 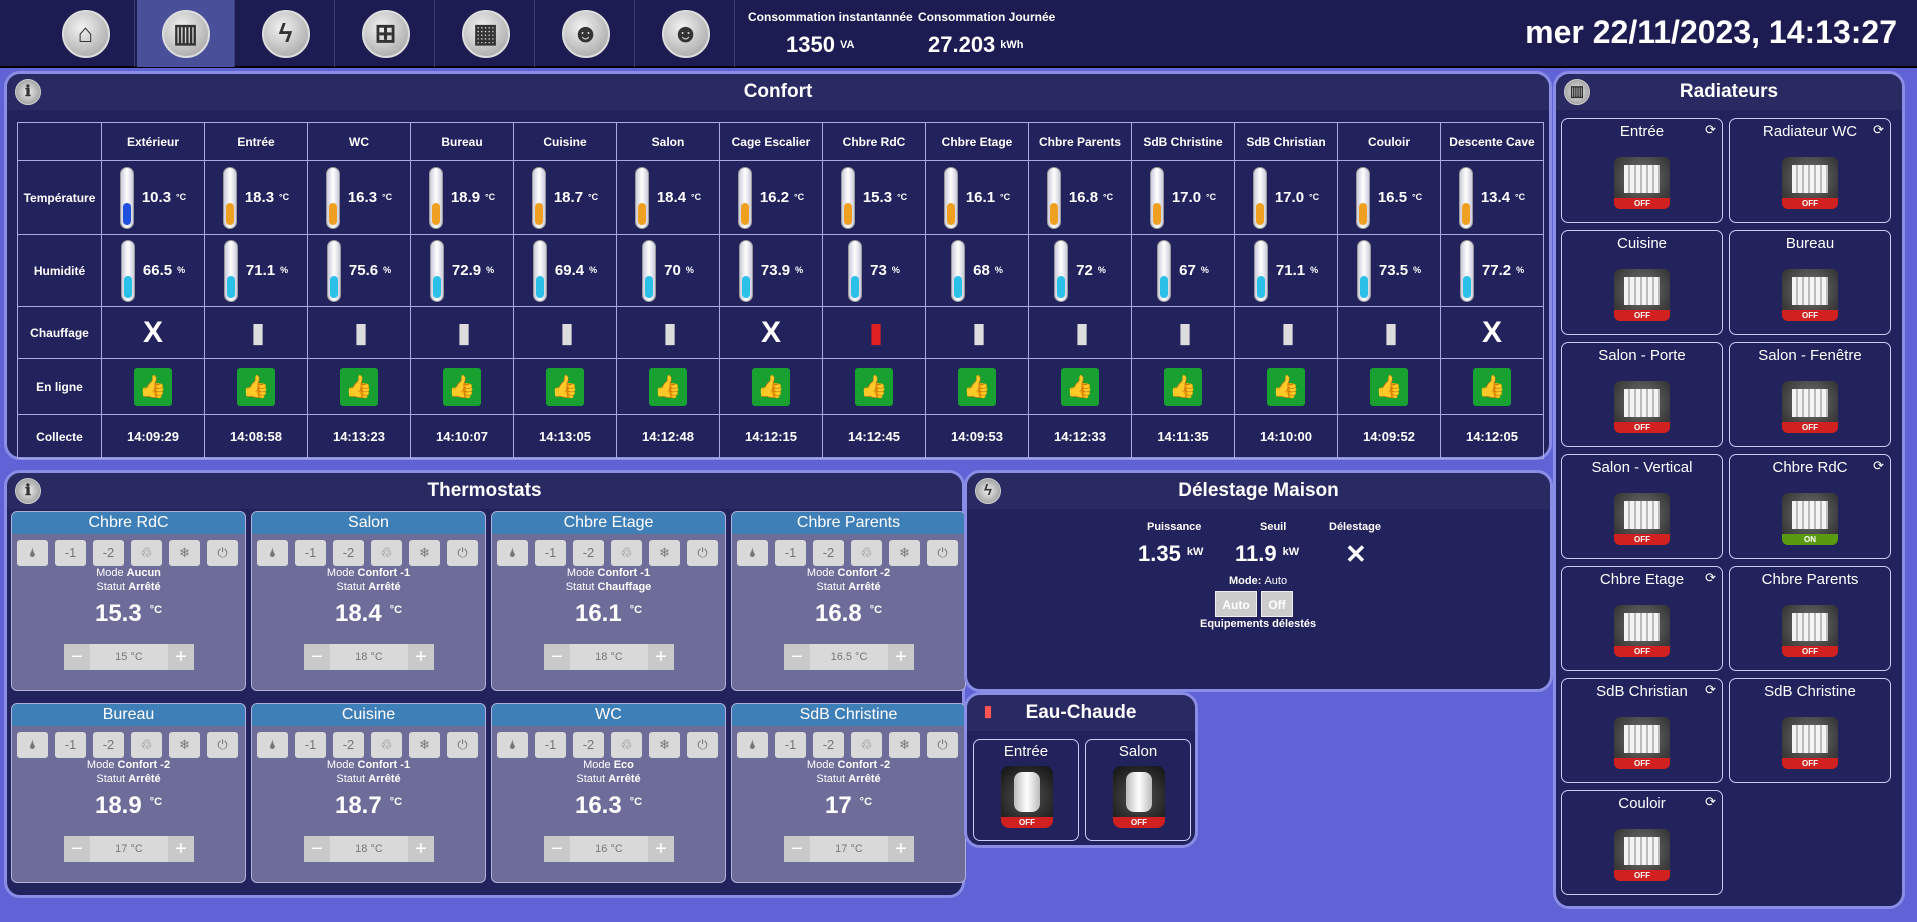 I want to click on radiator-card: Chbre RdC ⟳ ON, so click(x=1810, y=506).